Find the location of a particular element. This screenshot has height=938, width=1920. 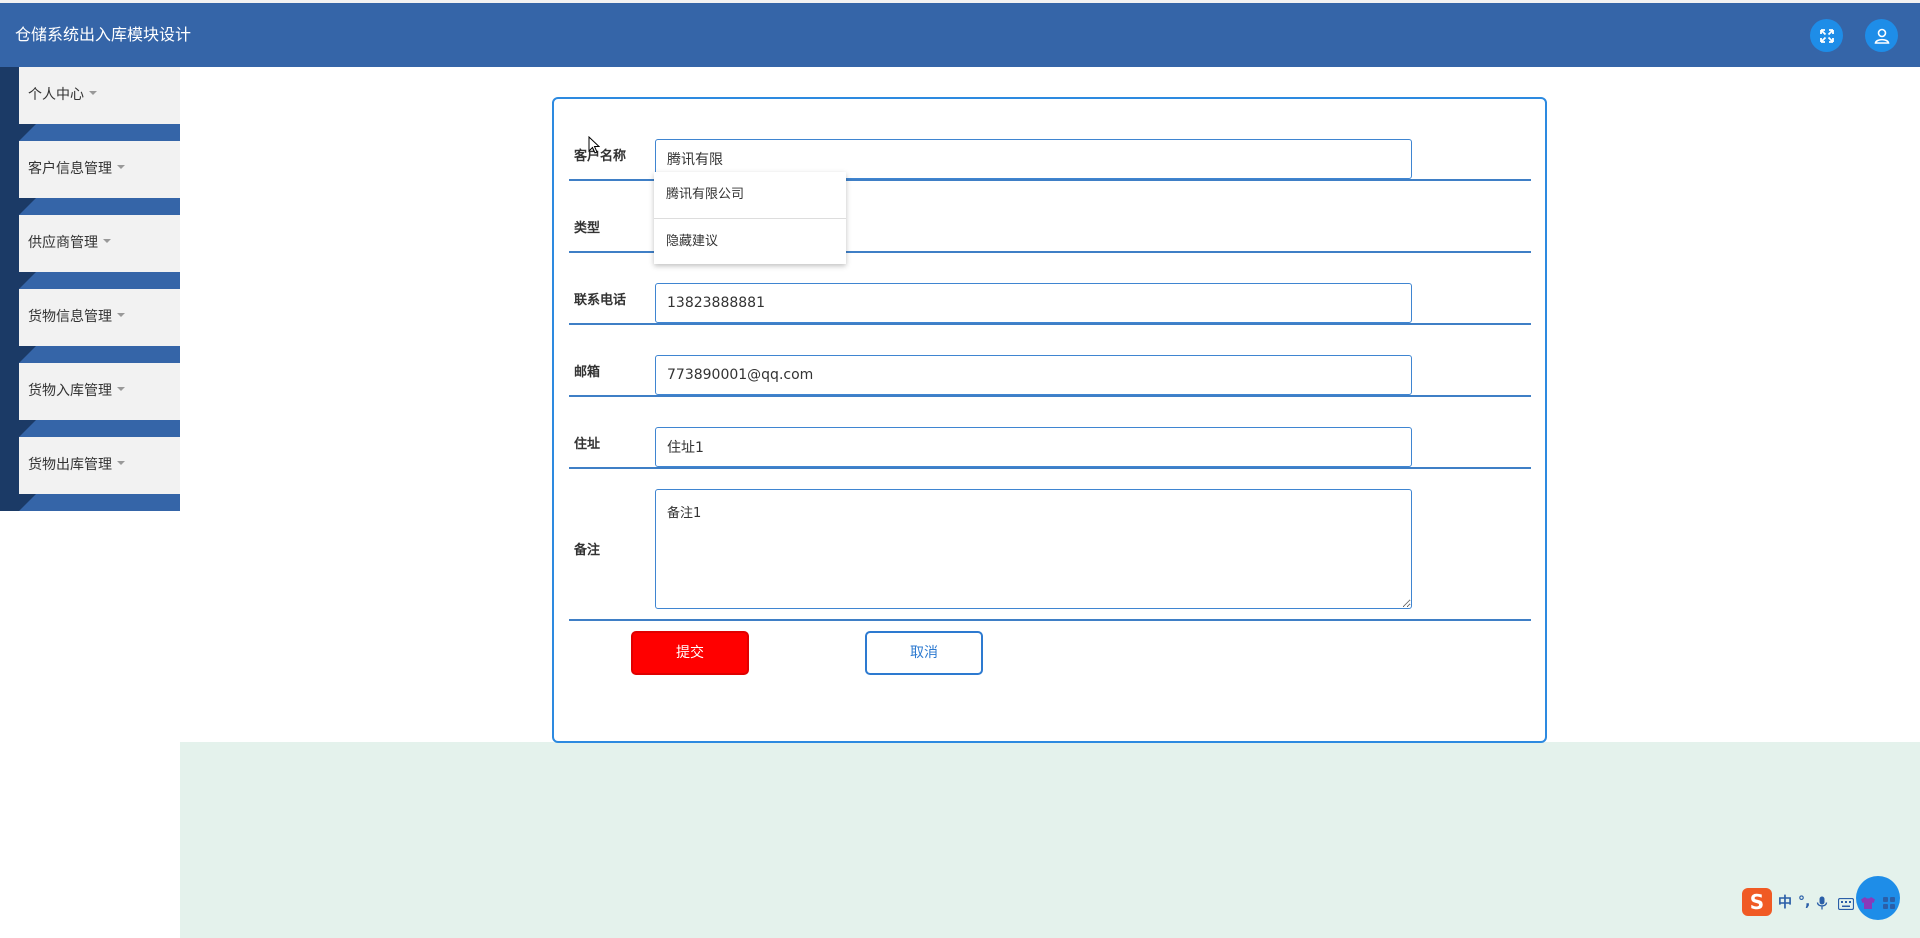

top-header: 仓储系统出入库模块设计 is located at coordinates (960, 33).